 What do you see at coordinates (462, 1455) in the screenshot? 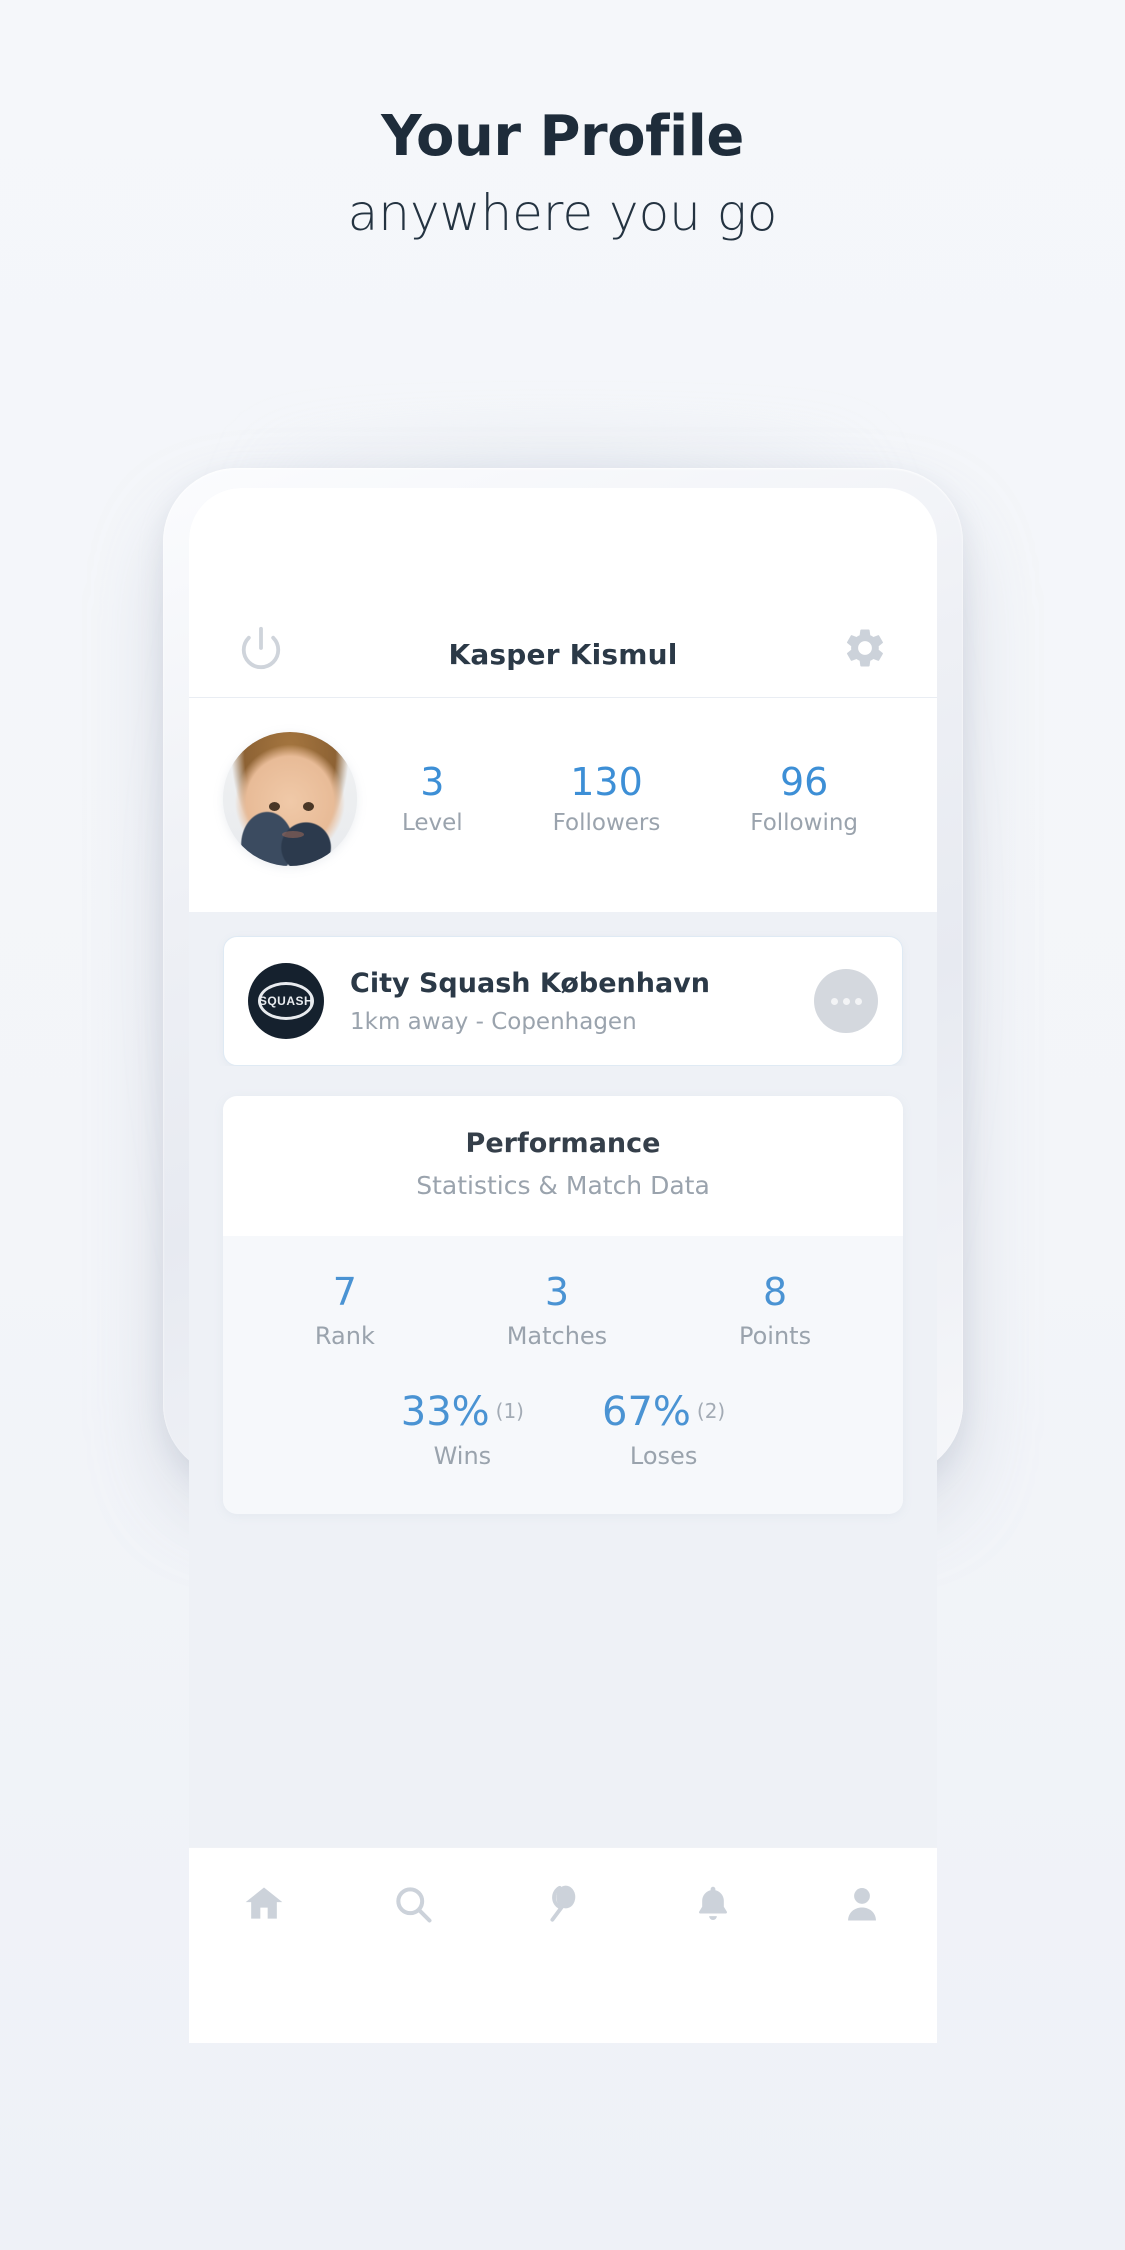
I see `stat-label: Wins` at bounding box center [462, 1455].